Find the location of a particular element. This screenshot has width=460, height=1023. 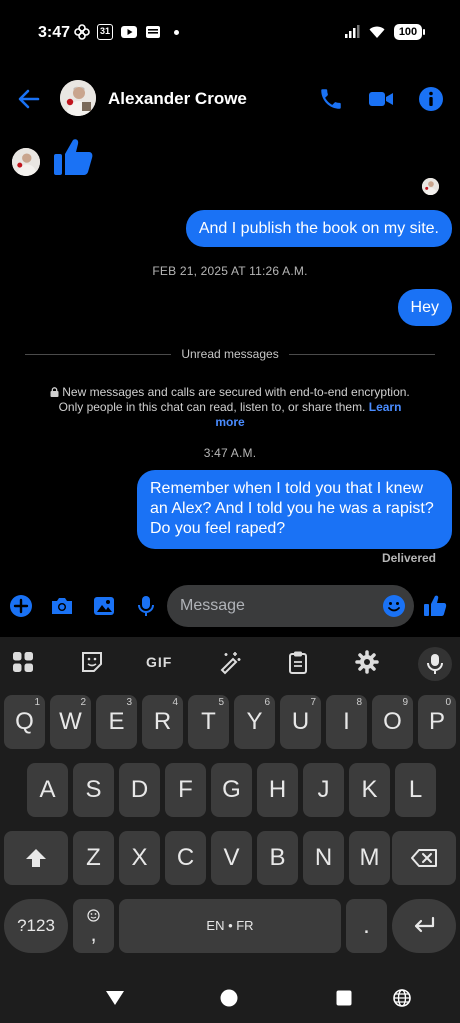

contact-small-avatar is located at coordinates (26, 162).